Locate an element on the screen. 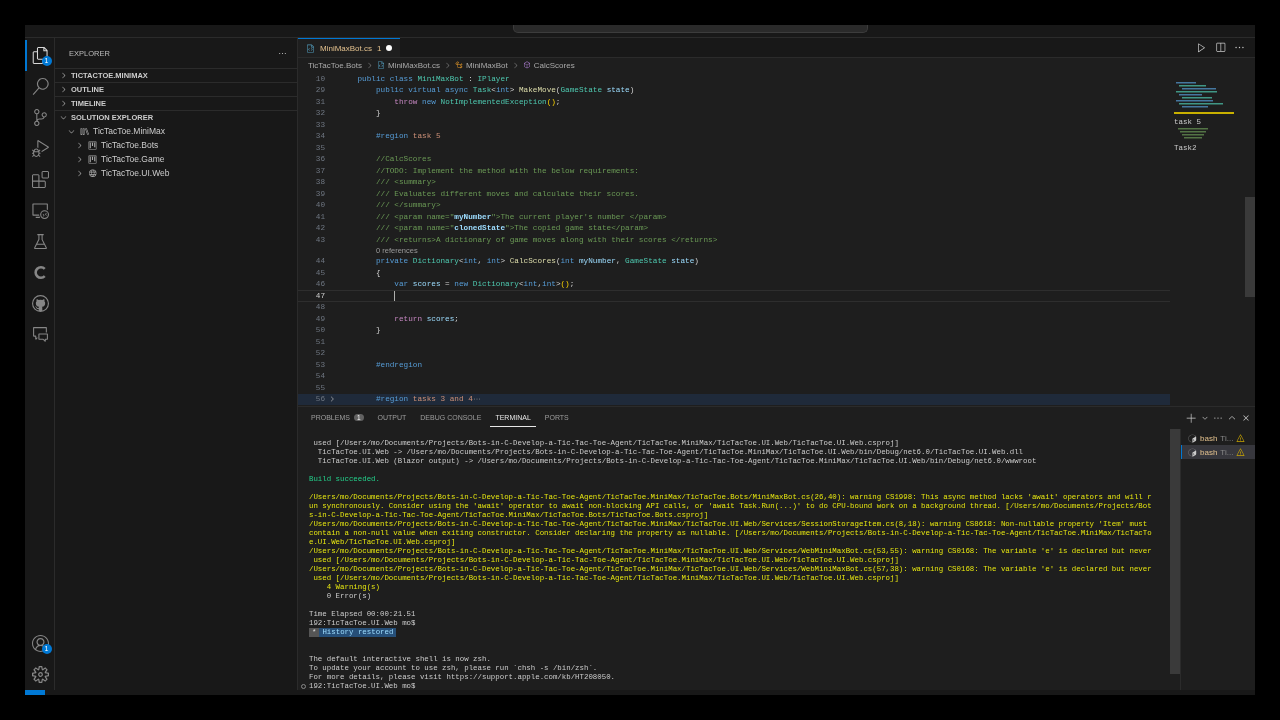 The image size is (1280, 720). method-icon is located at coordinates (526, 65).